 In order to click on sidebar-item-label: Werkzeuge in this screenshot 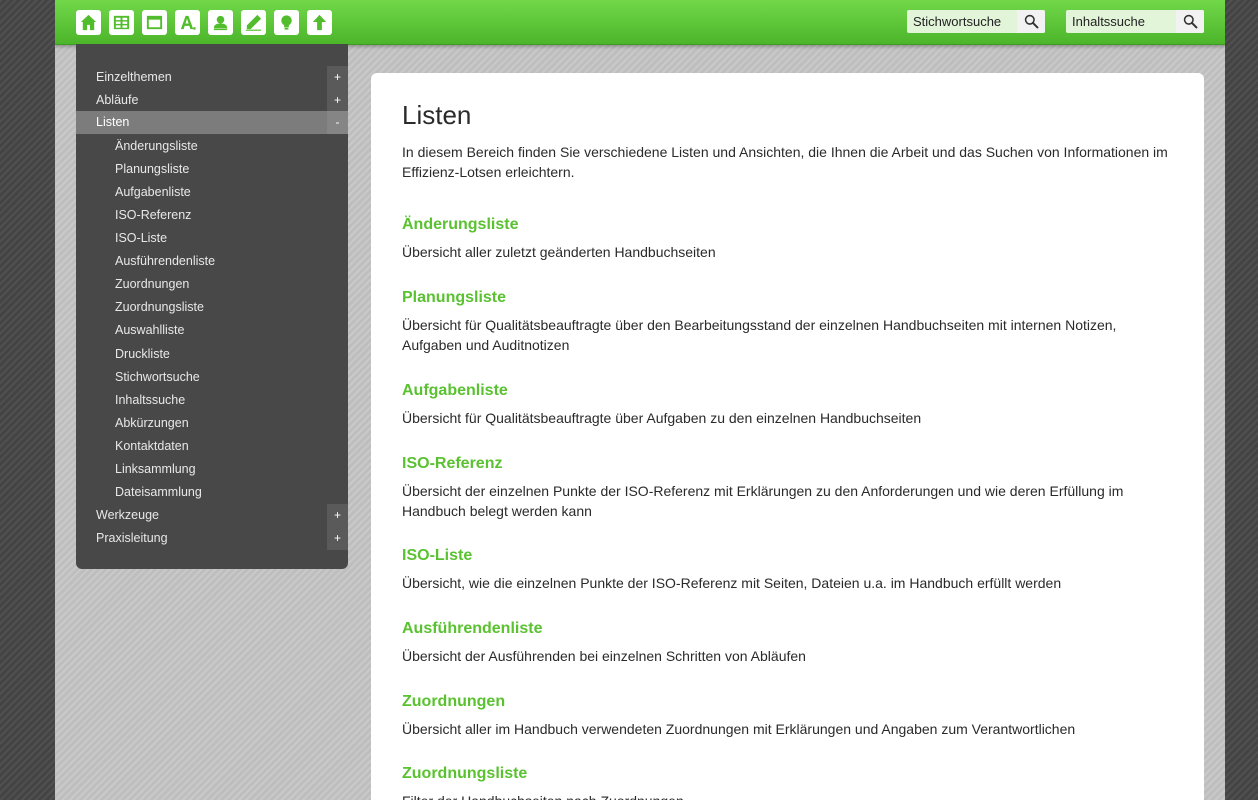, I will do `click(127, 515)`.